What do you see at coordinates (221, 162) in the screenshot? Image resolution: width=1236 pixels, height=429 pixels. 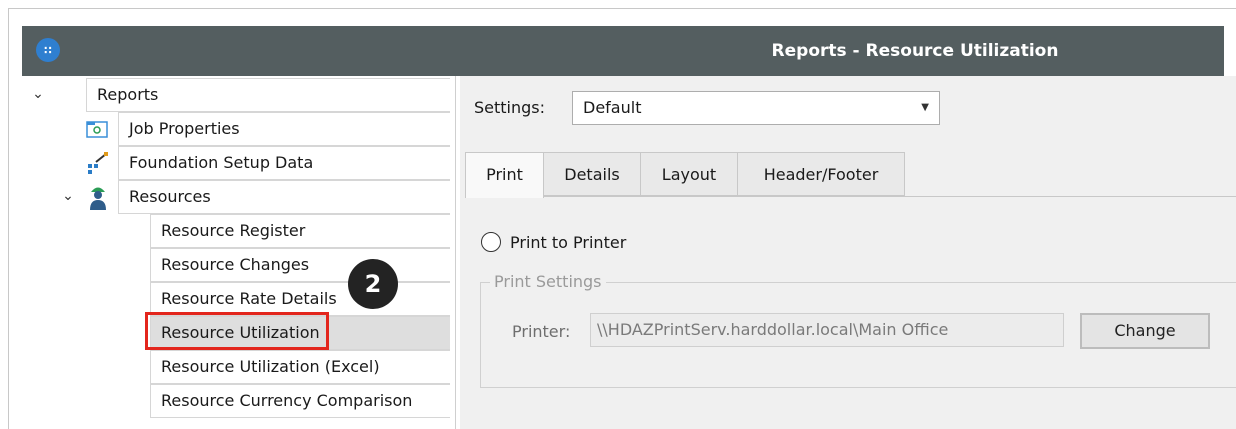 I see `tree-item-label: Foundation Setup Data` at bounding box center [221, 162].